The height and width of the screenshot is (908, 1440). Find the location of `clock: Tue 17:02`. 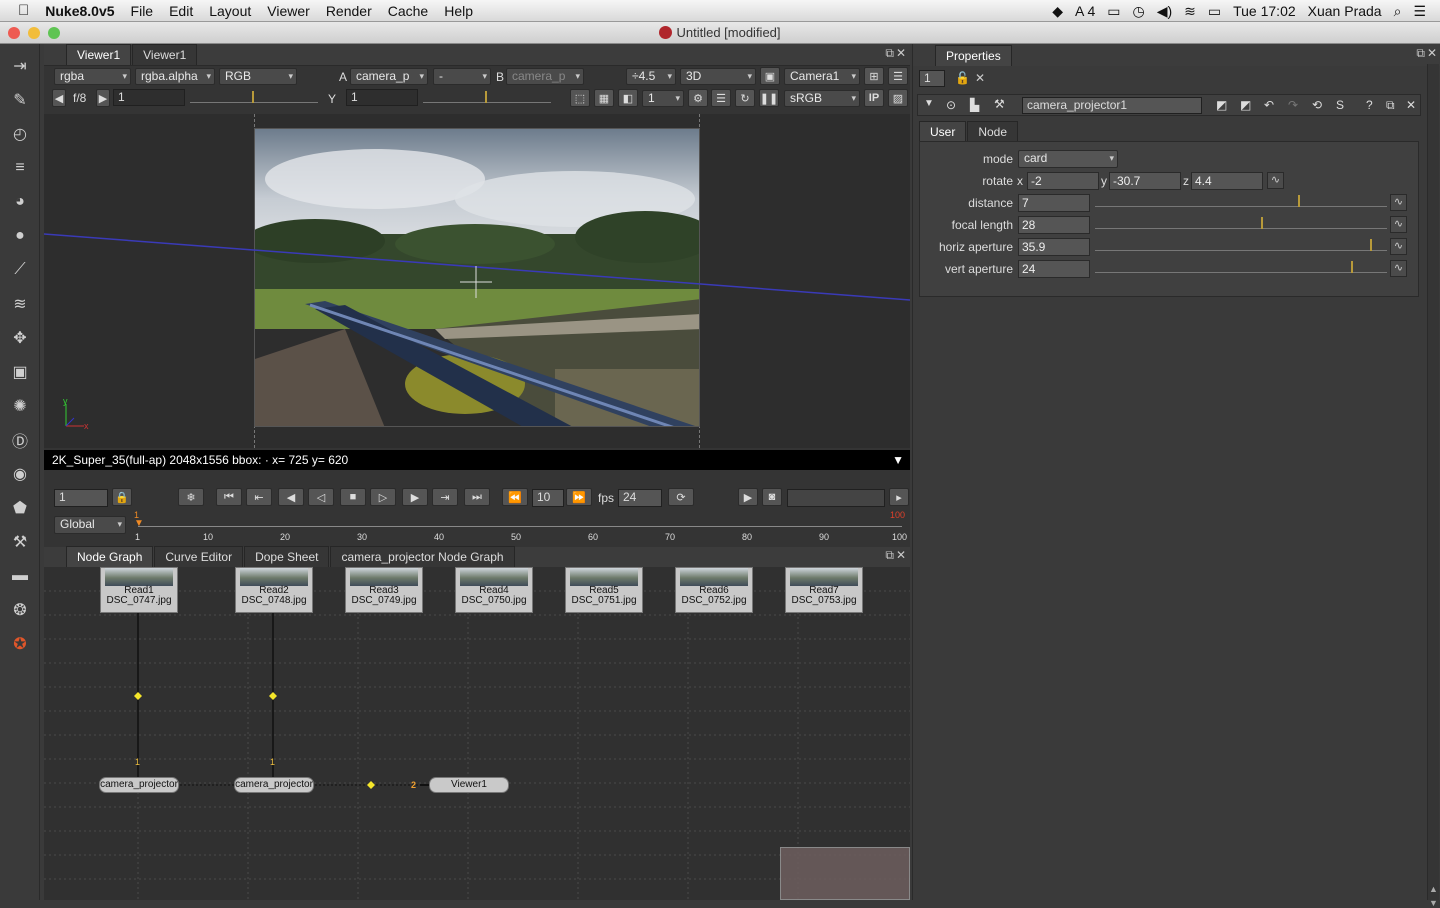

clock: Tue 17:02 is located at coordinates (1264, 11).